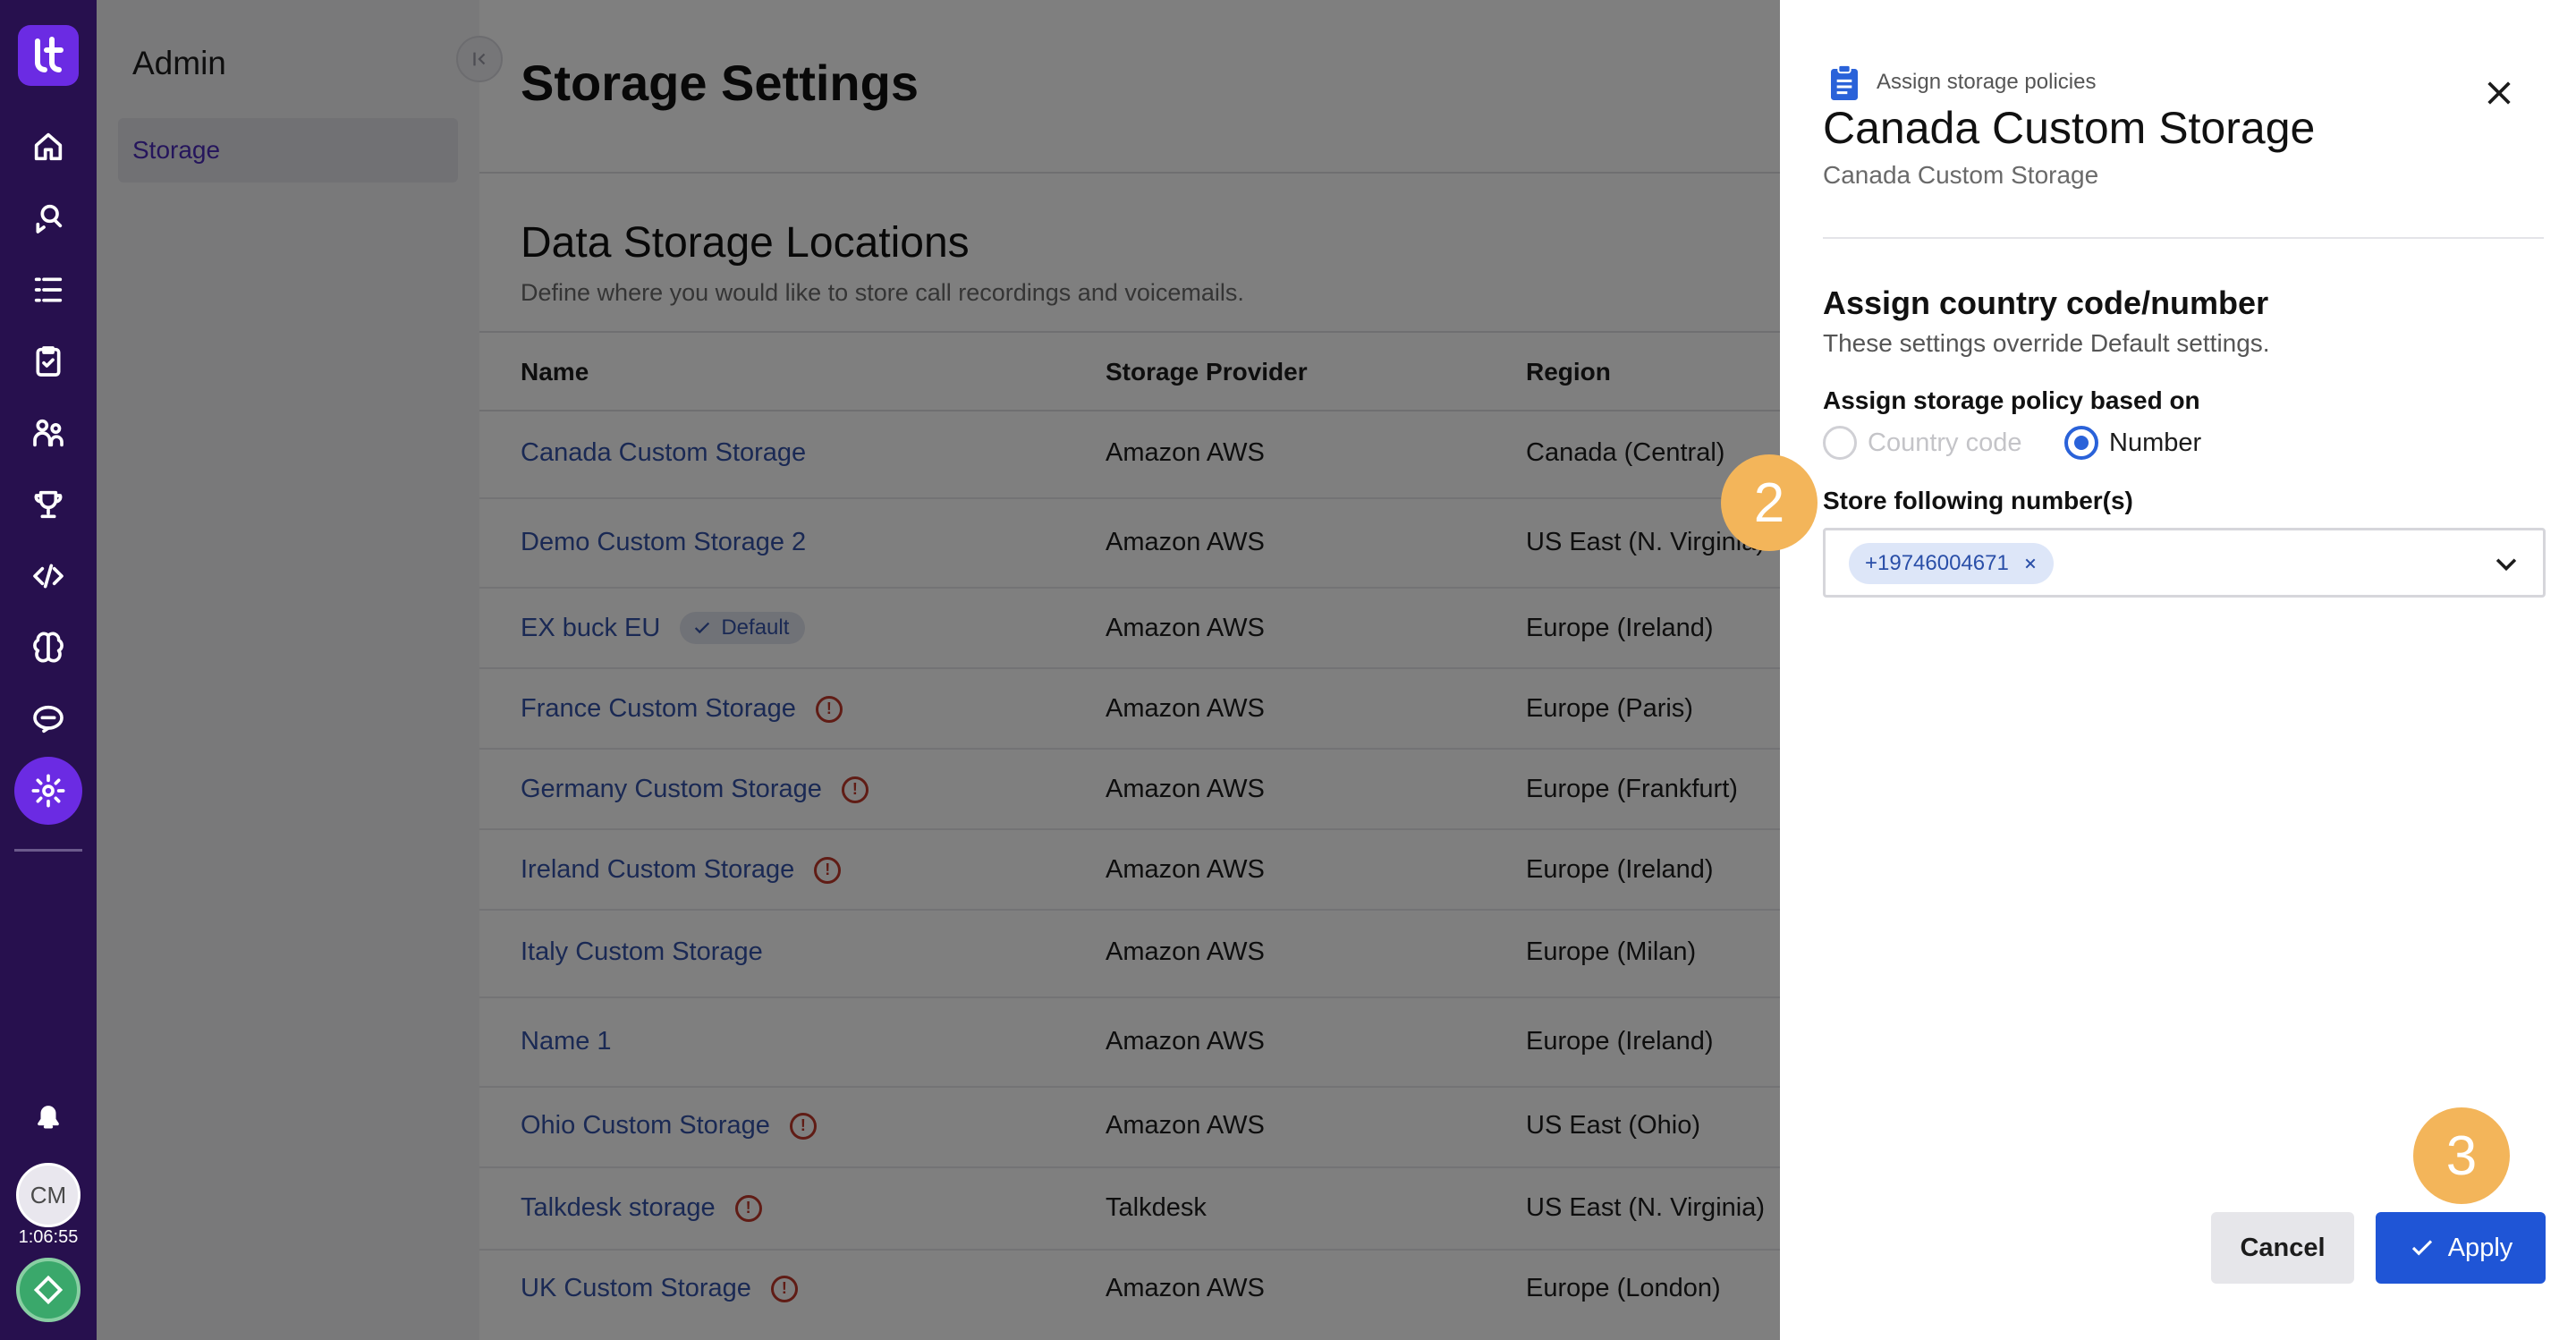 This screenshot has width=2576, height=1340. What do you see at coordinates (48, 146) in the screenshot?
I see `home-icon` at bounding box center [48, 146].